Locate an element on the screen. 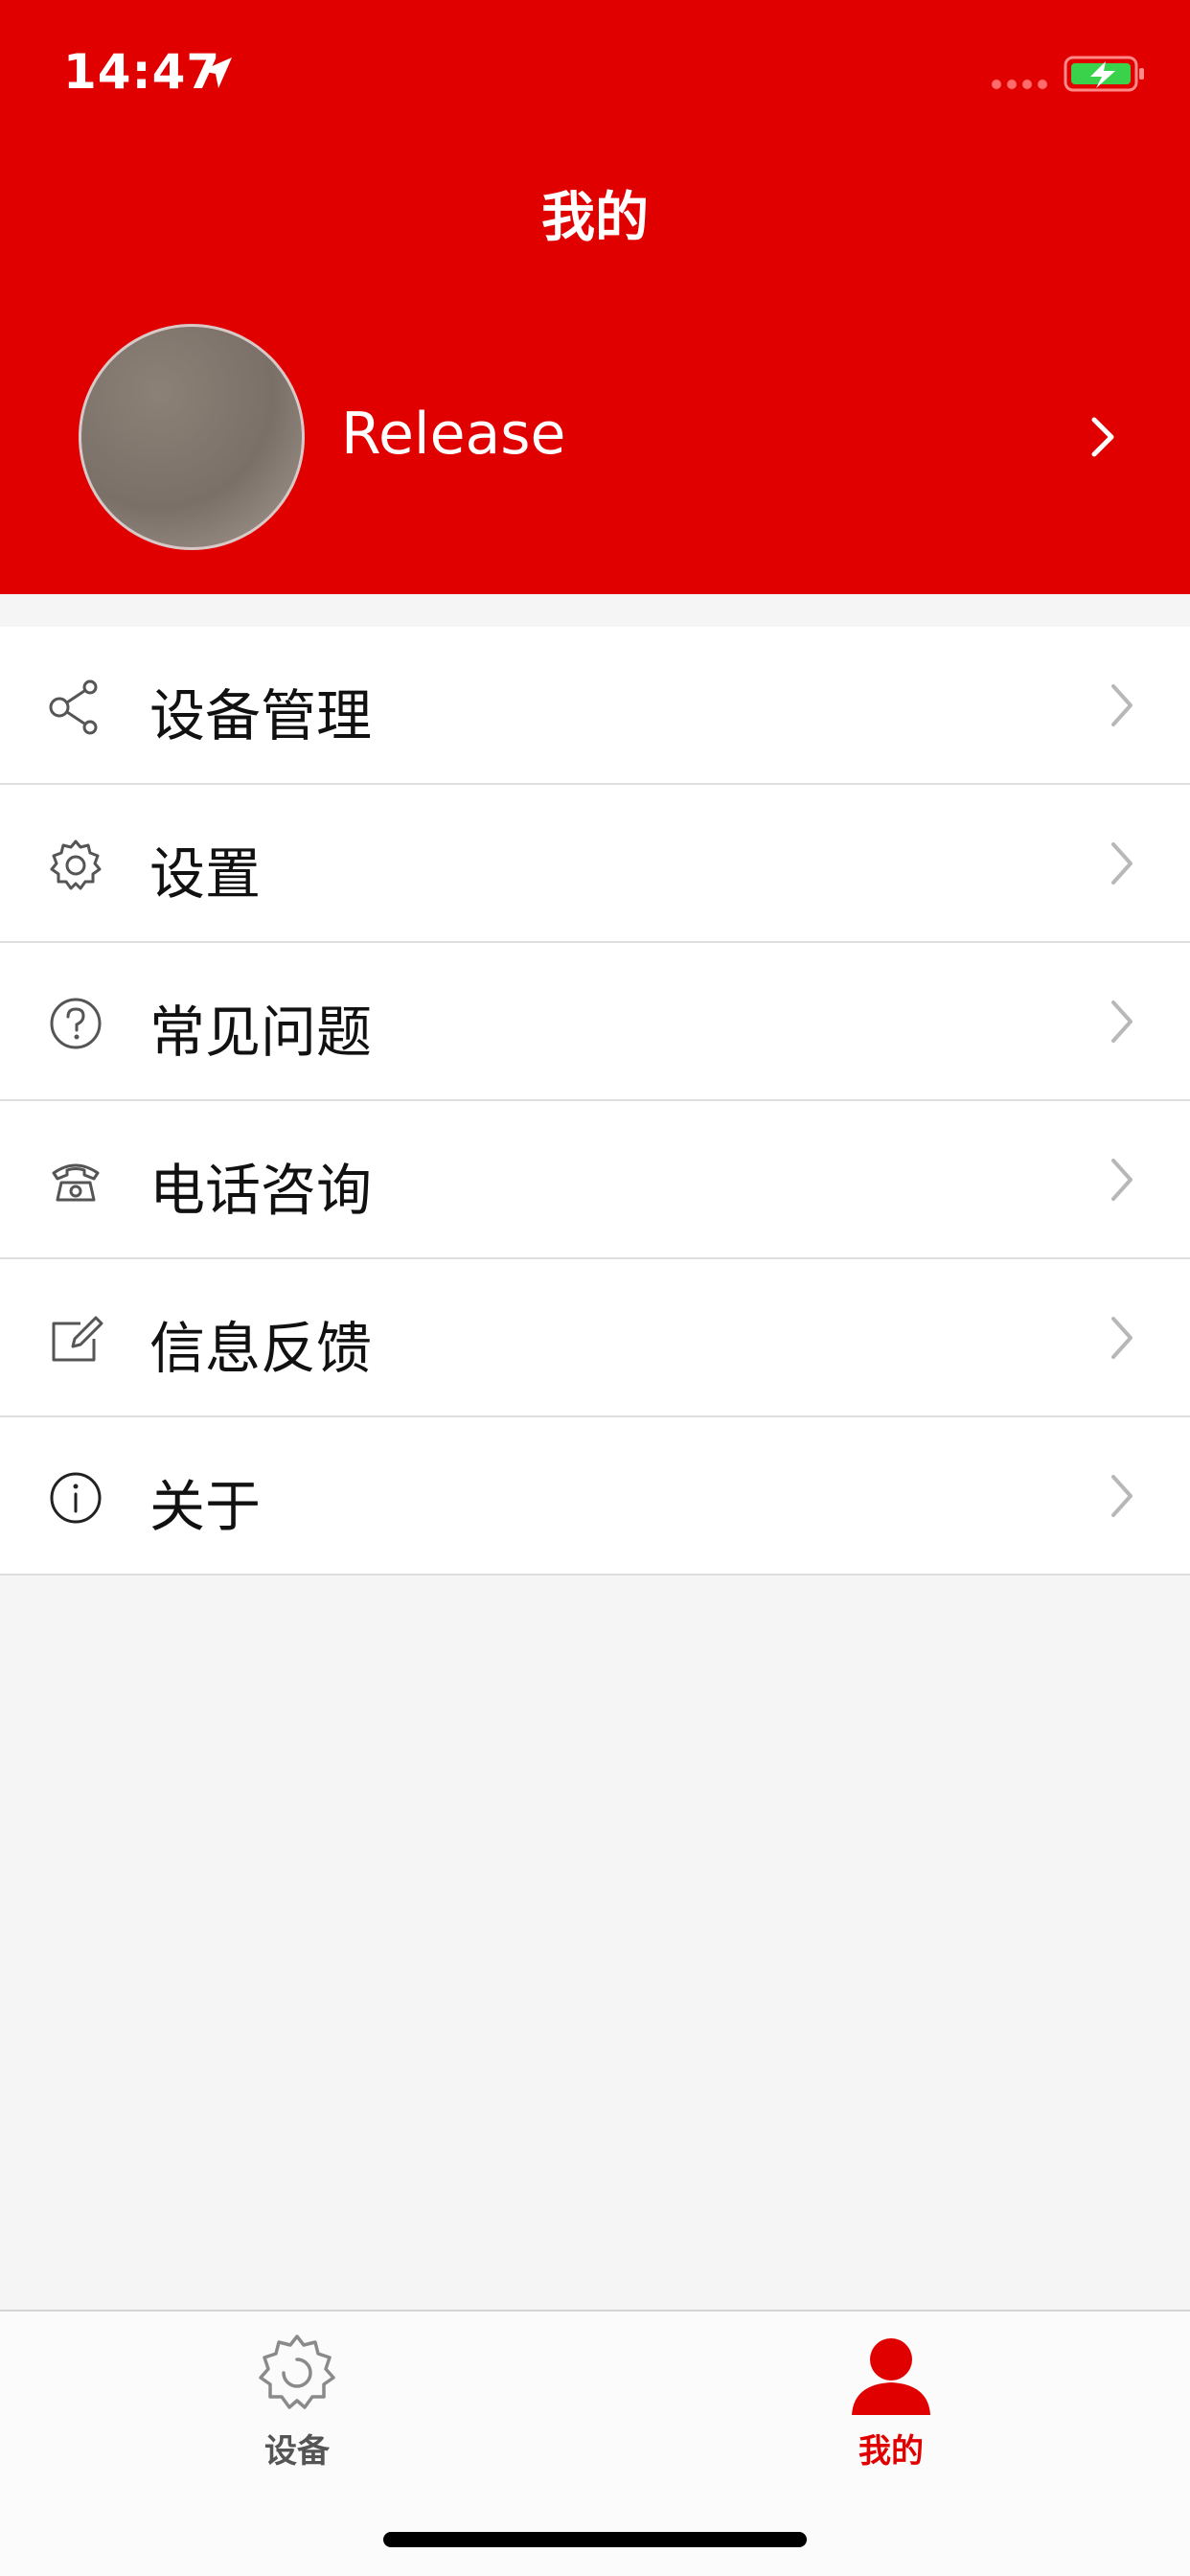 The image size is (1190, 2576). tab-device: 设备 is located at coordinates (297, 2402).